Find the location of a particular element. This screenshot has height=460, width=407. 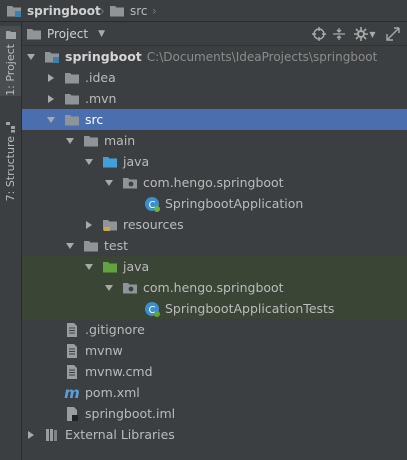

tree-row-main: main is located at coordinates (214, 140).